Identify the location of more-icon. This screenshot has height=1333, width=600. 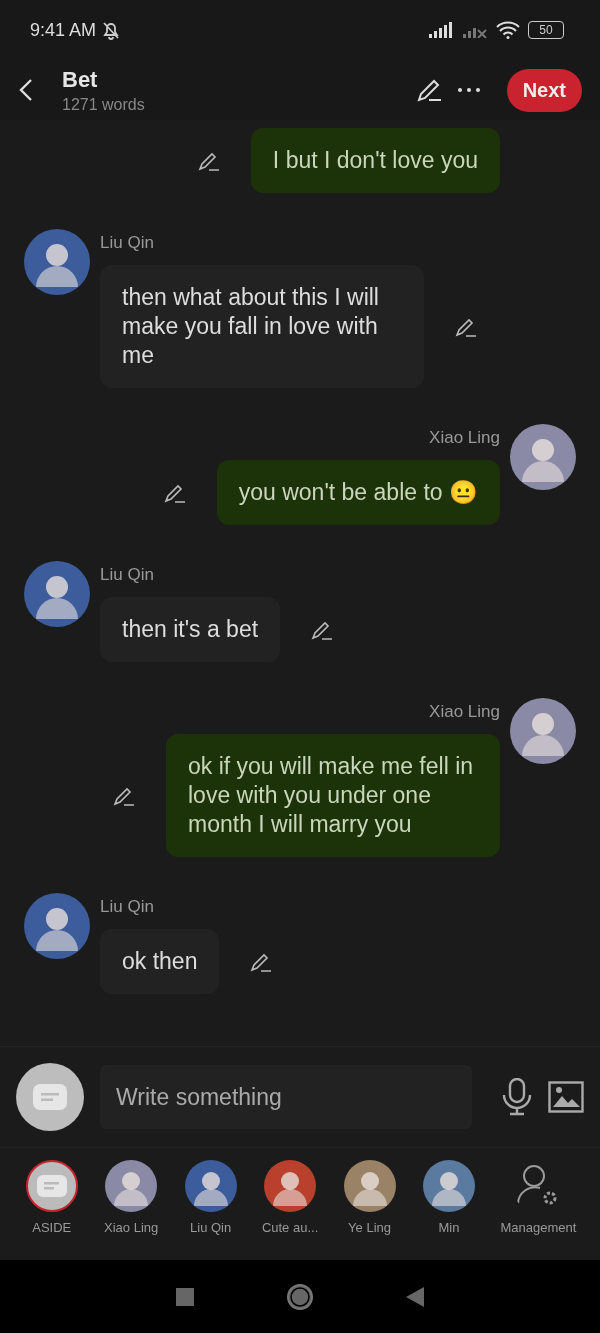
(468, 90).